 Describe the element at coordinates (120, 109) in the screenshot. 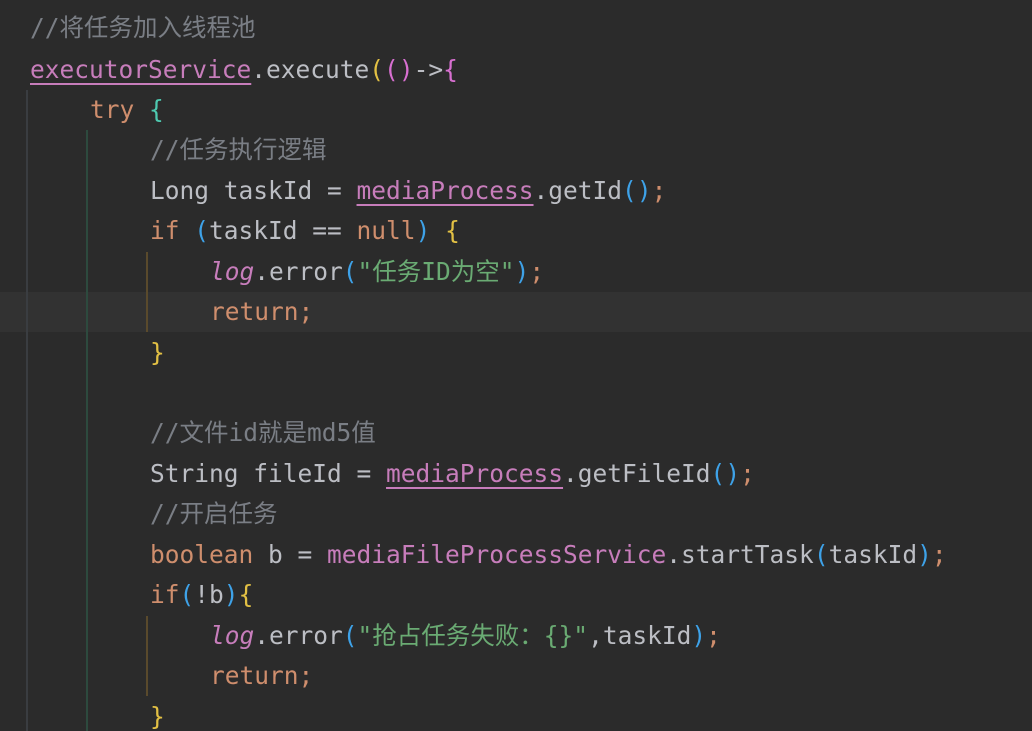

I see `code-token: try` at that location.